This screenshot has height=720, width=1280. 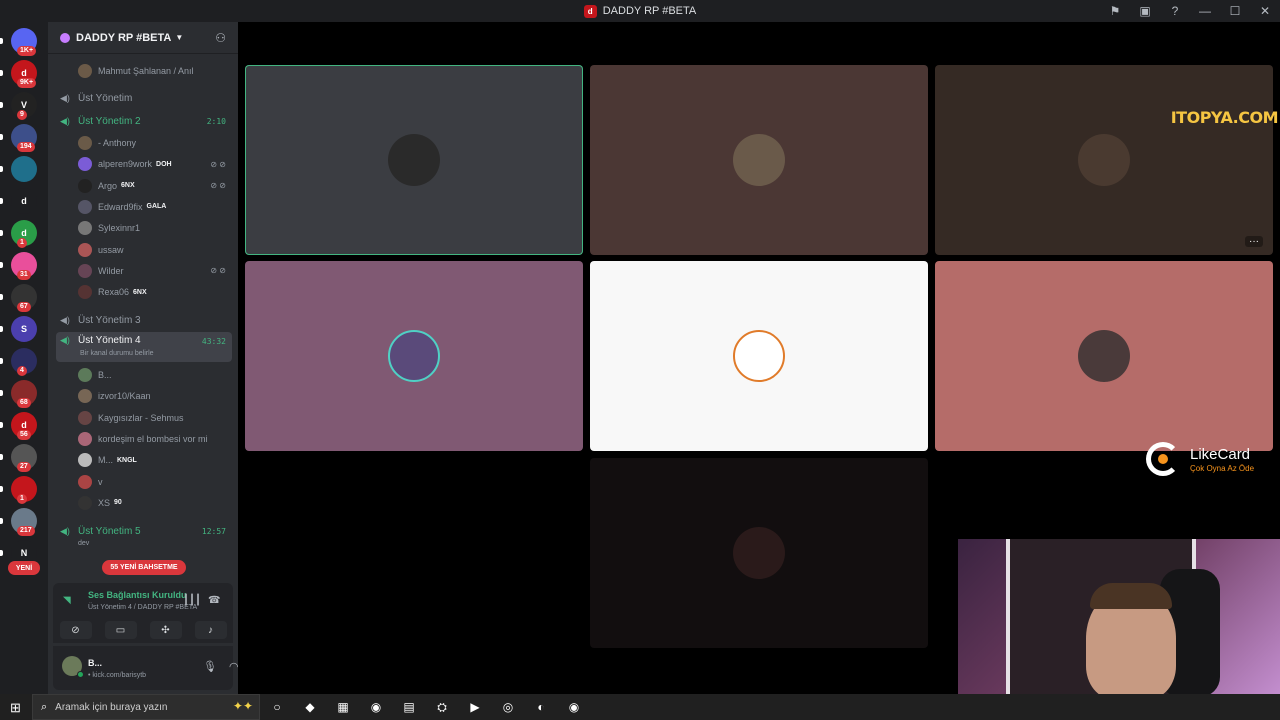 I want to click on chrome2-icon: ◉, so click(x=574, y=707).